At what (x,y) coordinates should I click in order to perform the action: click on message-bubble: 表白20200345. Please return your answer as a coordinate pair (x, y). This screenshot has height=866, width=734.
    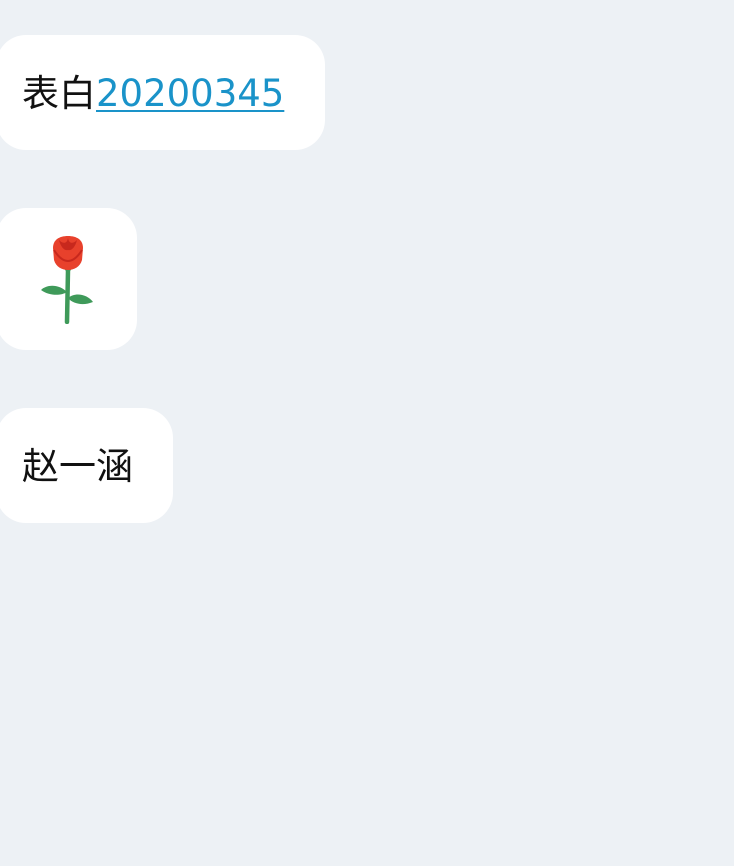
    Looking at the image, I should click on (162, 92).